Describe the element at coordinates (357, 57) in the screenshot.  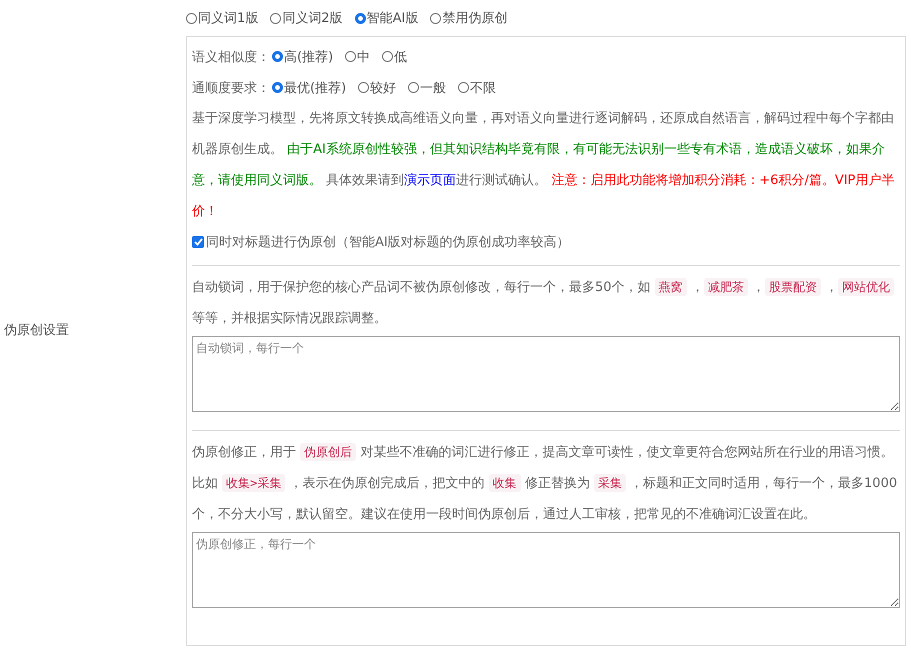
I see `radio-option: 中` at that location.